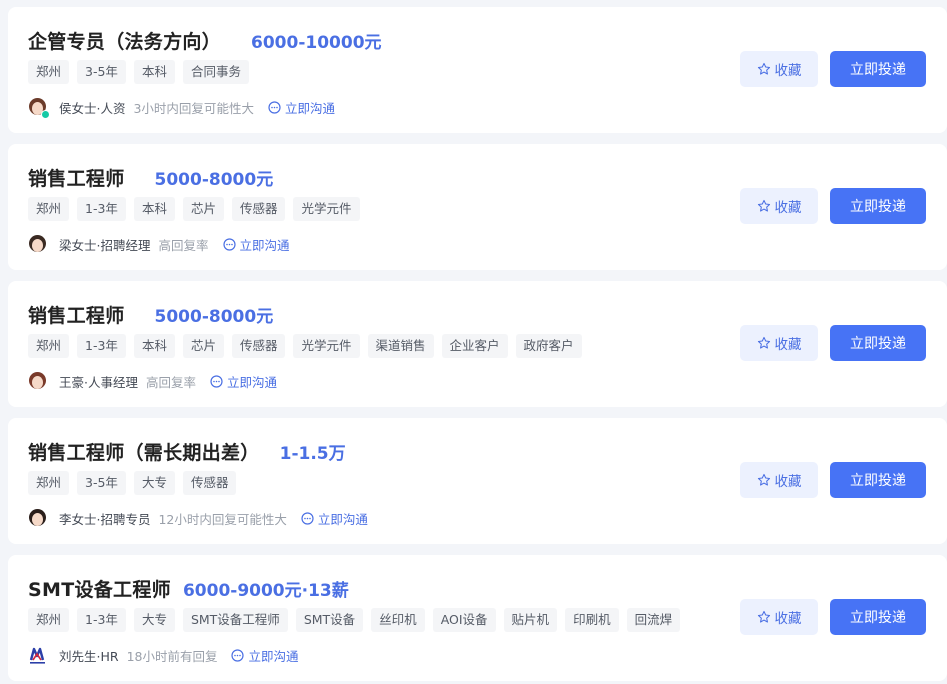  I want to click on recruiter-name: 刘先生·HR, so click(89, 656).